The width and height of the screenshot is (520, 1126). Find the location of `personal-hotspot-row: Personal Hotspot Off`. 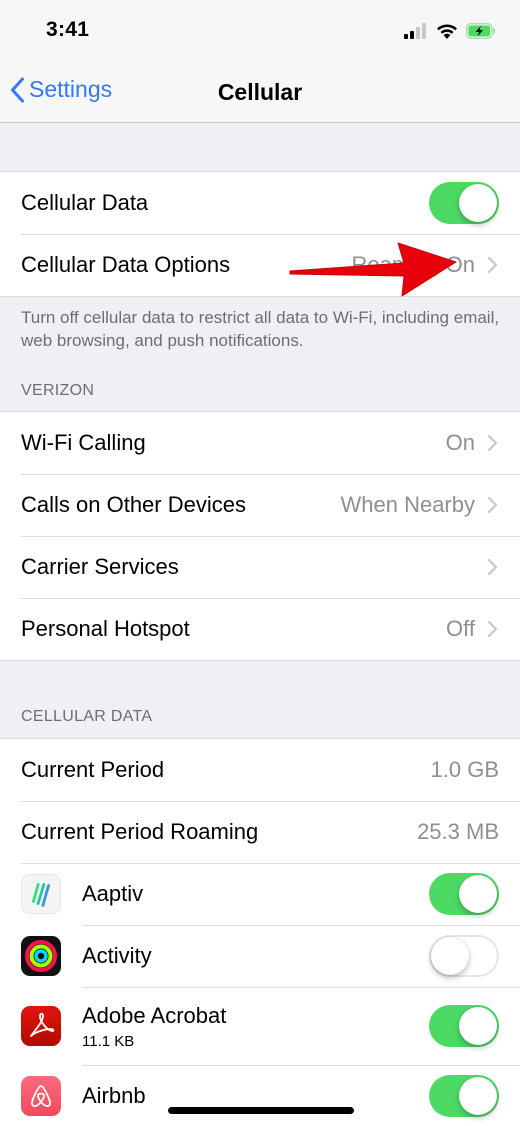

personal-hotspot-row: Personal Hotspot Off is located at coordinates (260, 629).